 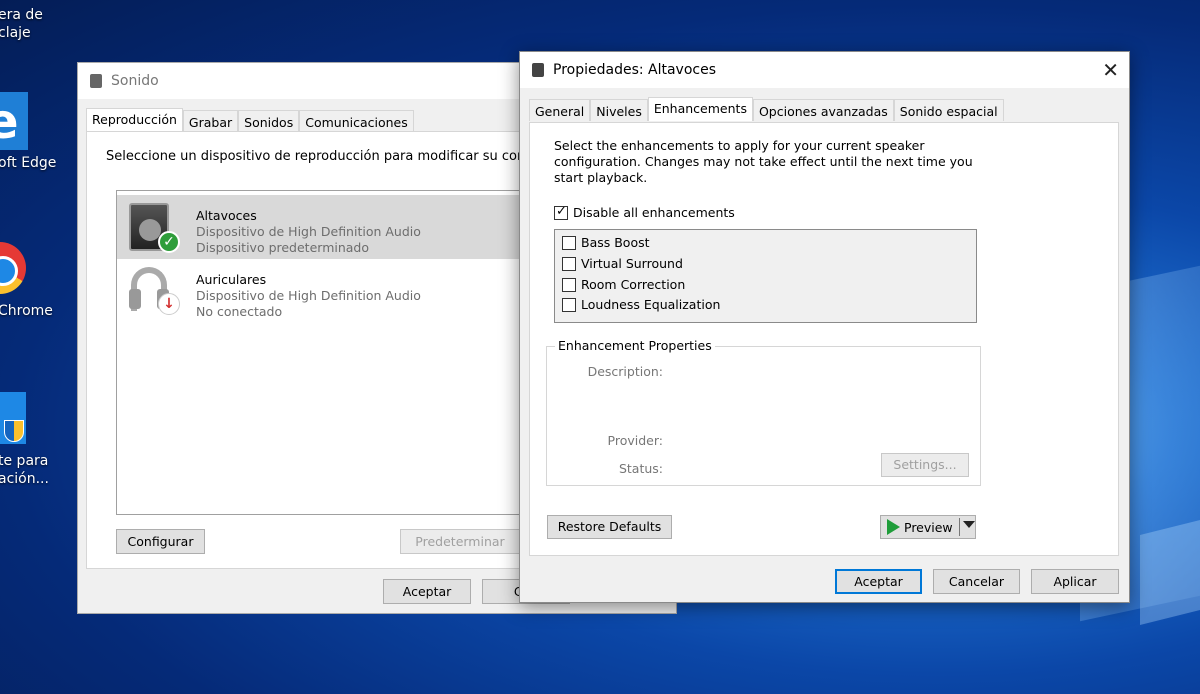 What do you see at coordinates (635, 70) in the screenshot?
I see `window-title: Propiedades: Altavoces` at bounding box center [635, 70].